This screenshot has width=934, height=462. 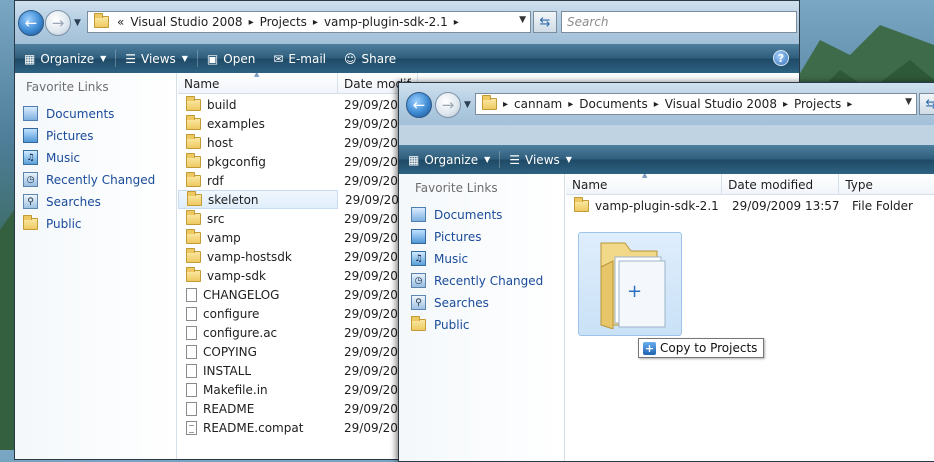 What do you see at coordinates (461, 302) in the screenshot?
I see `favorite-link-label: Searches` at bounding box center [461, 302].